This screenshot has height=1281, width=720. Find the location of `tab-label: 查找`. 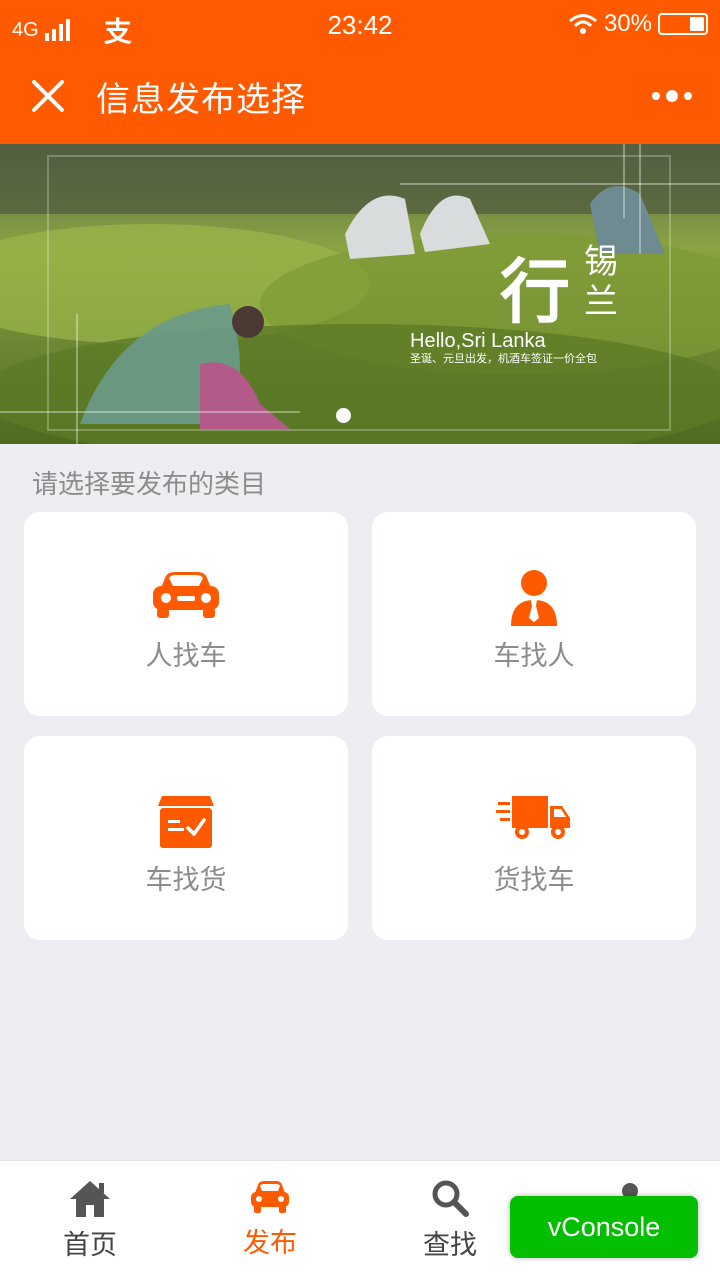

tab-label: 查找 is located at coordinates (450, 1245).